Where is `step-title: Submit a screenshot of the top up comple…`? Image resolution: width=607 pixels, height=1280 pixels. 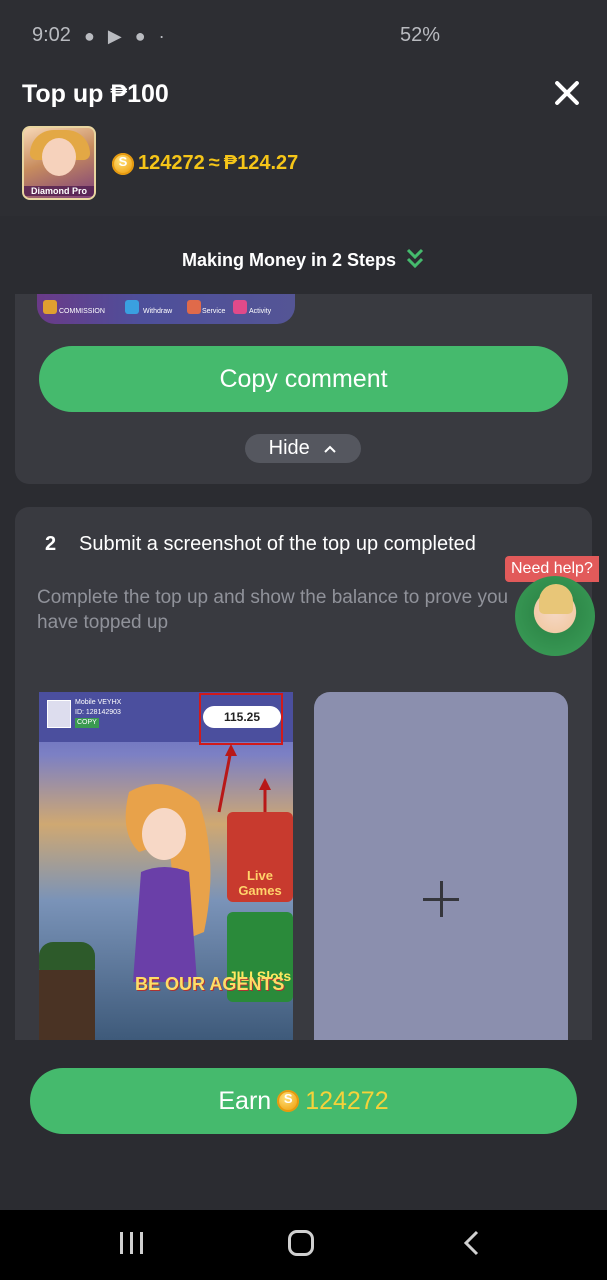
step-title: Submit a screenshot of the top up comple… is located at coordinates (277, 544).